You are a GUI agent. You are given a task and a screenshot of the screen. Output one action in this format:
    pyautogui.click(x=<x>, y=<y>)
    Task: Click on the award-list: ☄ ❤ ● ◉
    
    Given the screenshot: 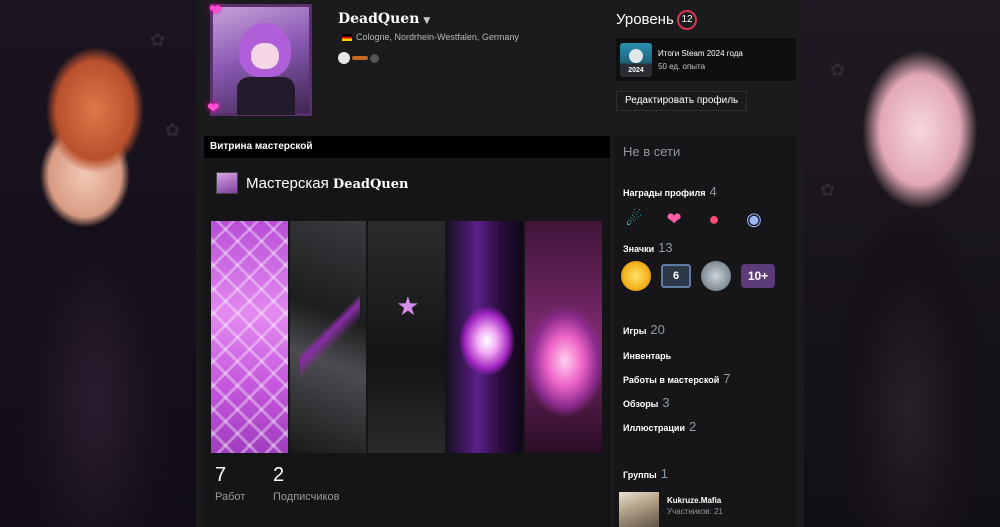 What is the action you would take?
    pyautogui.click(x=694, y=219)
    